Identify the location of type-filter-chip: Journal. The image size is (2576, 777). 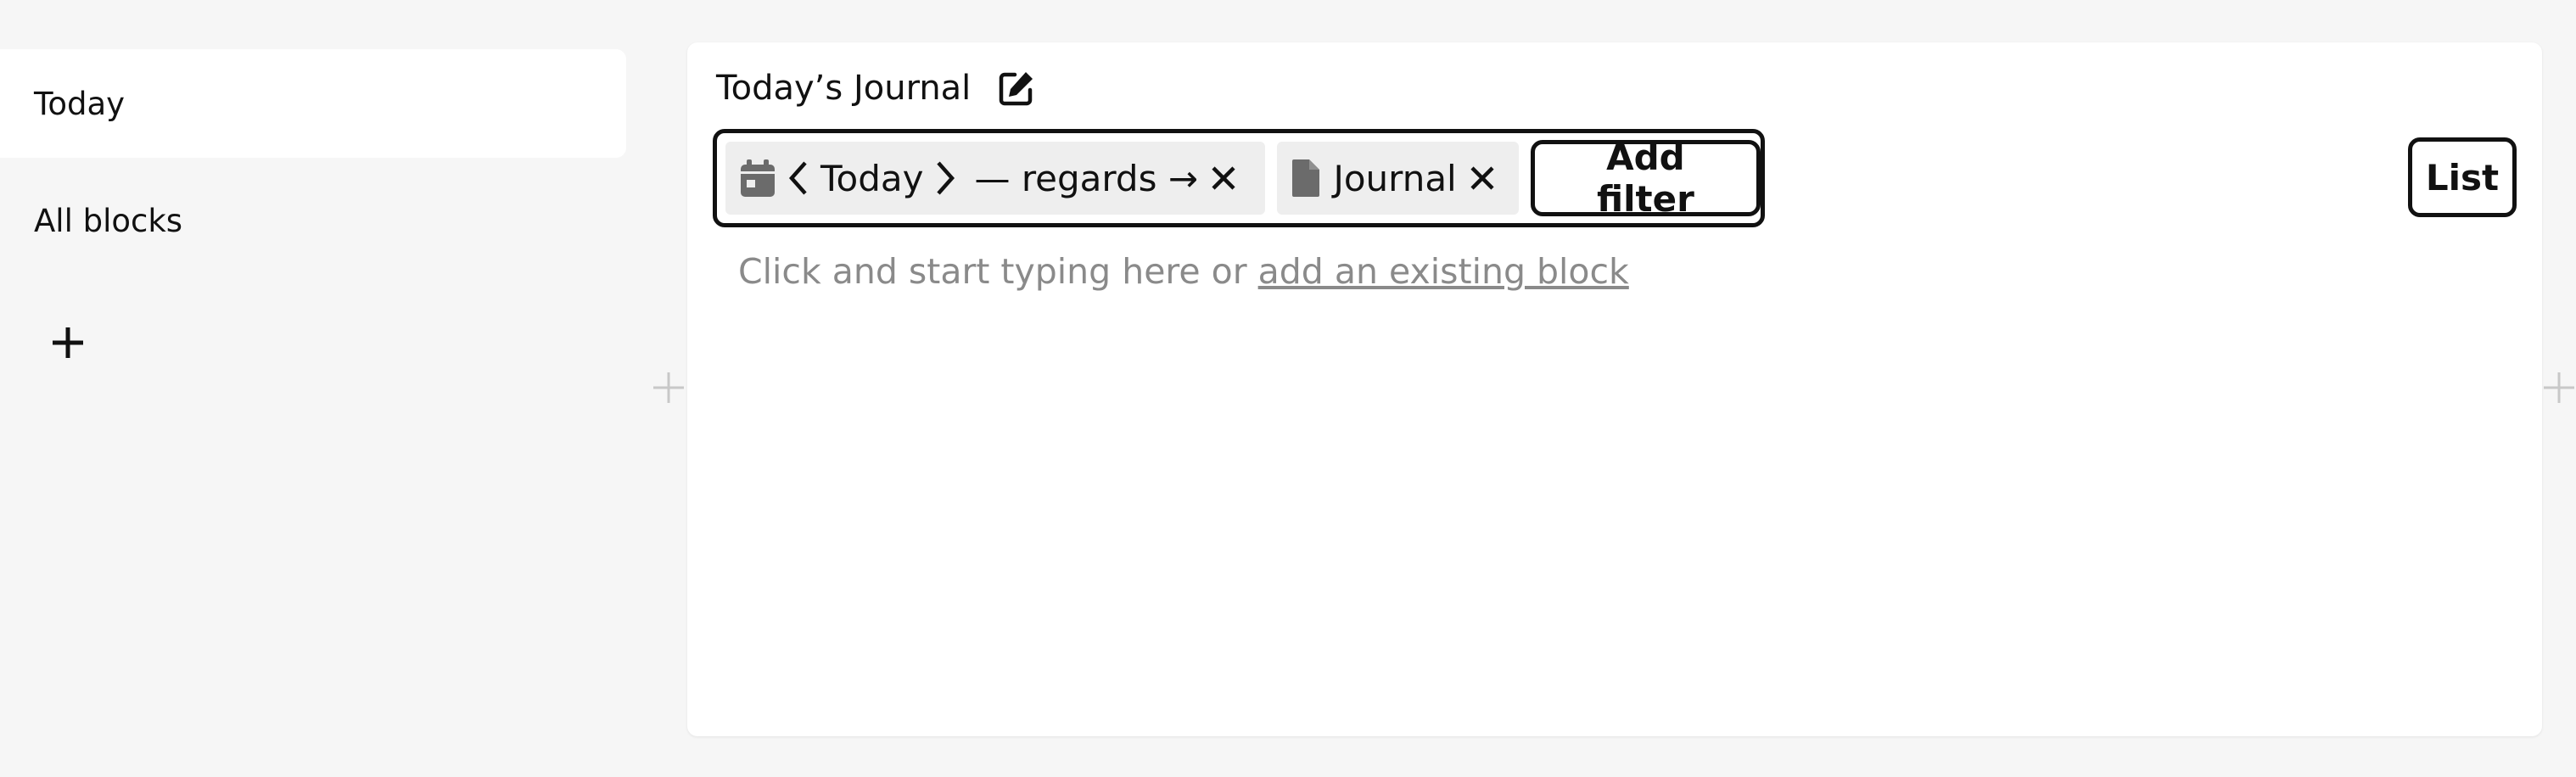
(1398, 178).